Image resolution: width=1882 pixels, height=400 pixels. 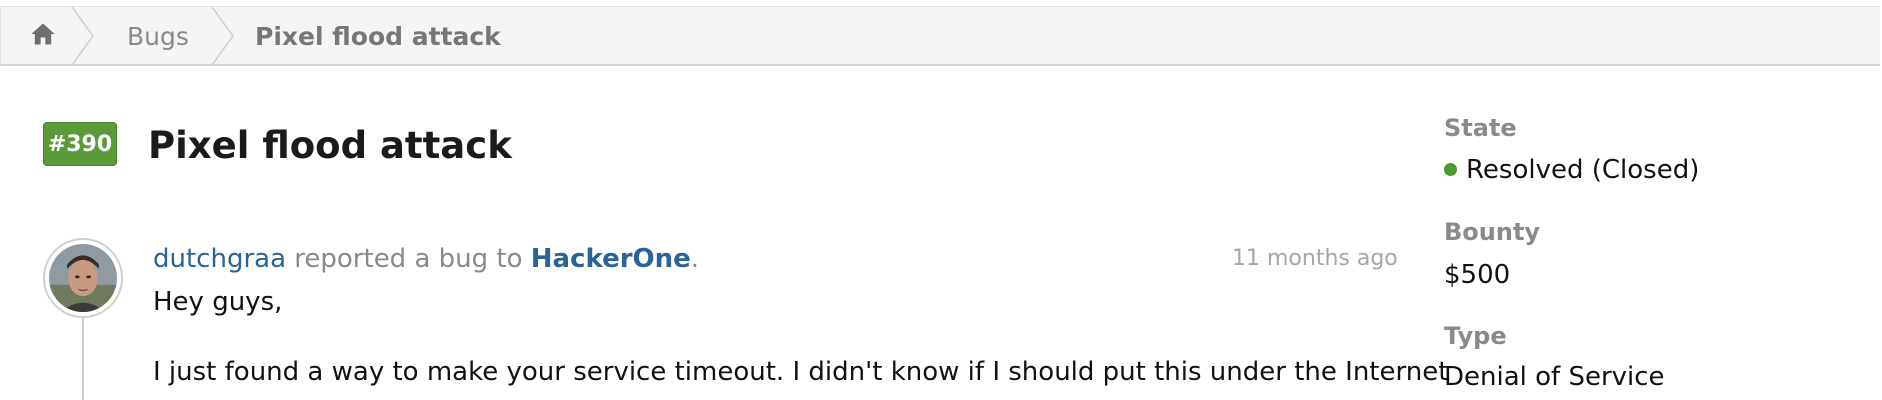 I want to click on report-activity-line: dutchgraa reported a bug to HackerOne., so click(x=426, y=259).